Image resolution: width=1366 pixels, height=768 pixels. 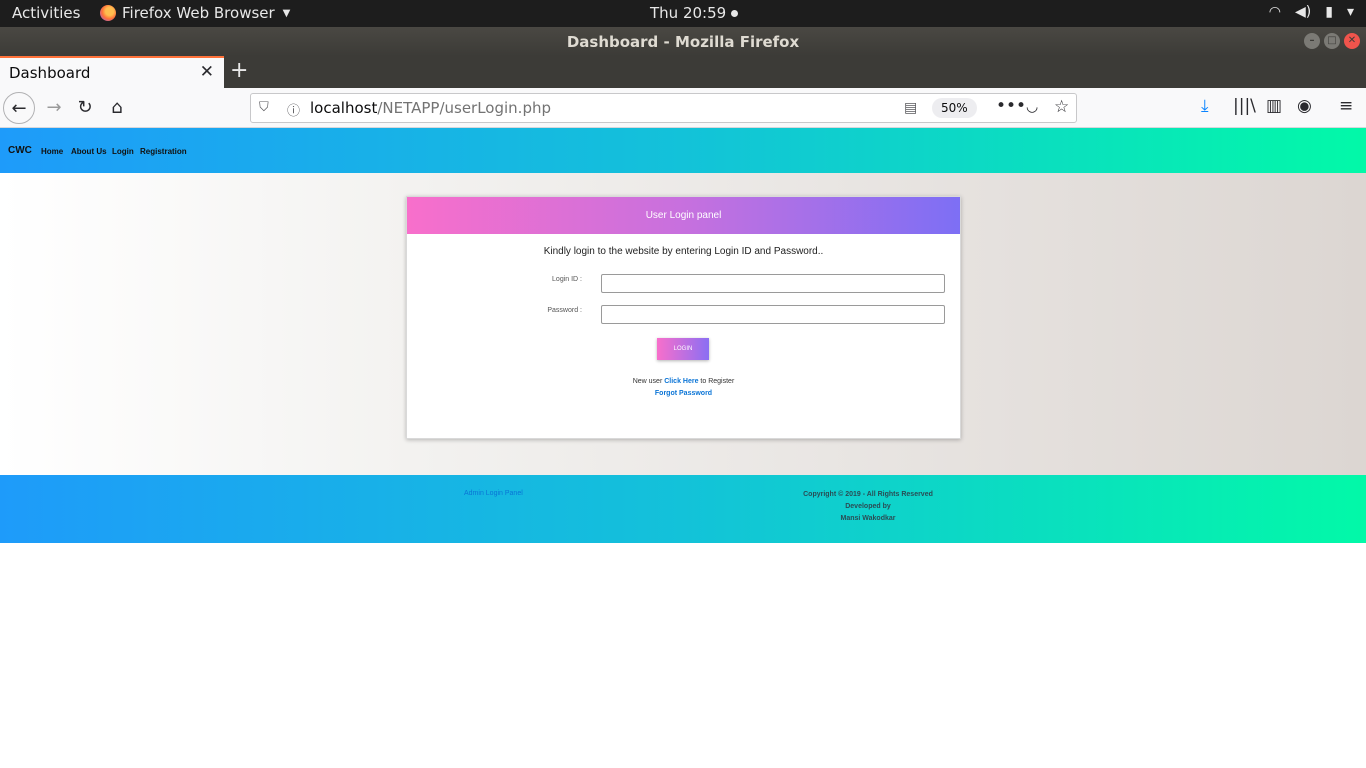 I want to click on site-header-nav: CWC Home About Us Login Registration, so click(x=683, y=150).